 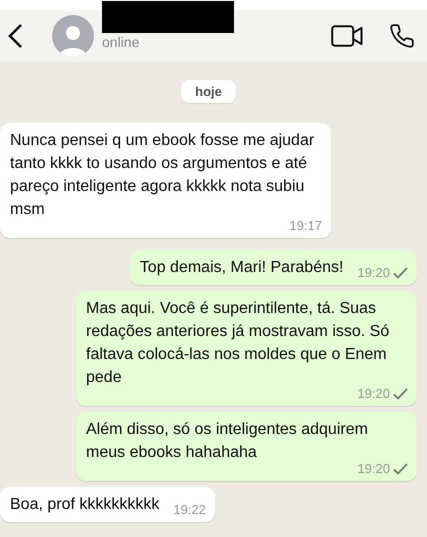 I want to click on message-text: Boa, prof kkkkkkkkkk, so click(x=85, y=505).